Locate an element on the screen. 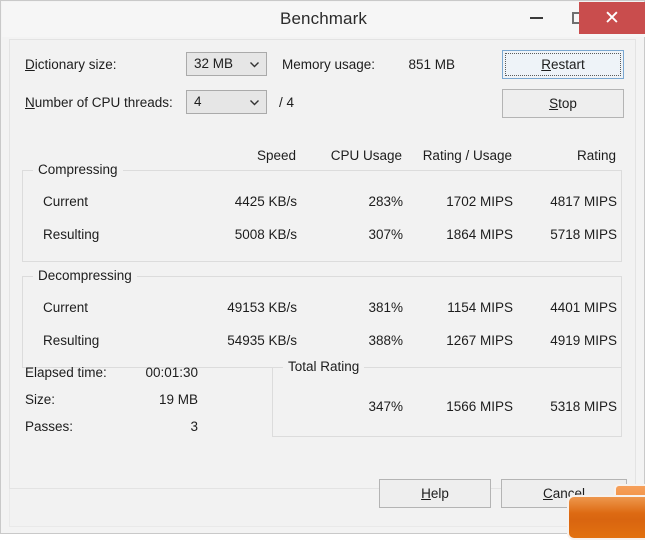 Image resolution: width=645 pixels, height=540 pixels. seven-zip-folder-logo-icon is located at coordinates (606, 512).